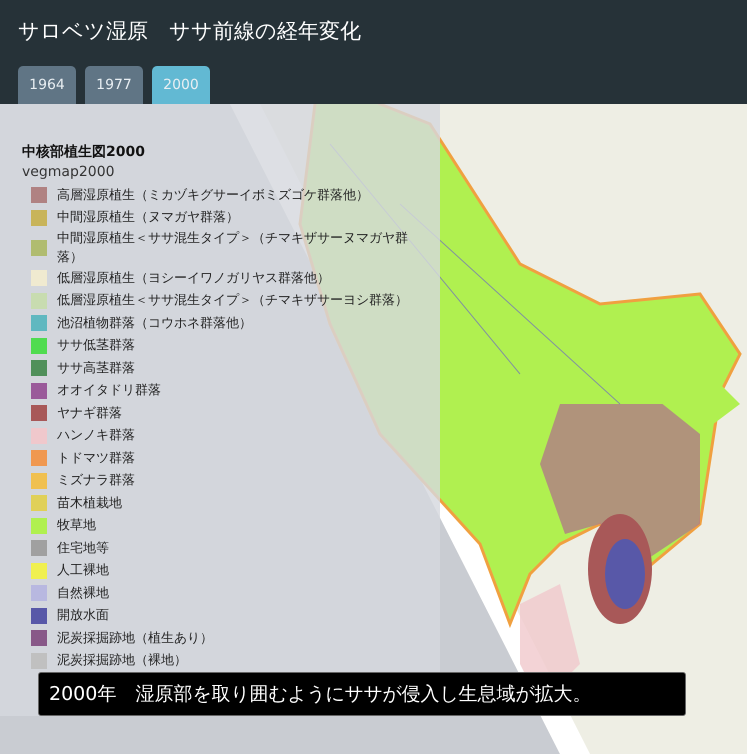 The height and width of the screenshot is (754, 747). Describe the element at coordinates (96, 436) in the screenshot. I see `legend-label: ハンノキ群落` at that location.